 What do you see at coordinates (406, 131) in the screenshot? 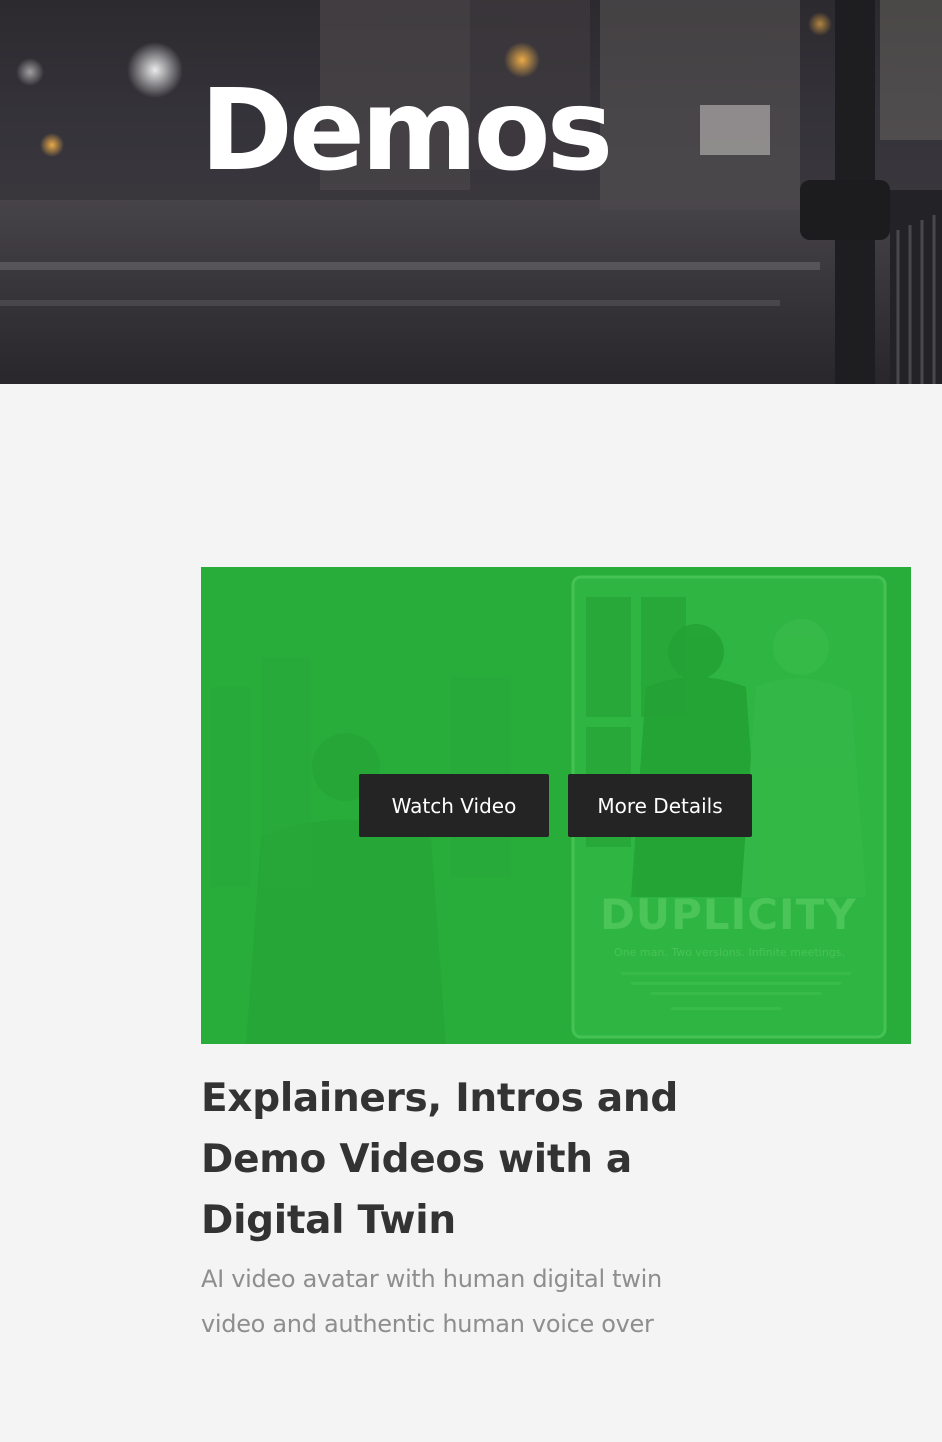
I see `page-title: Demos` at bounding box center [406, 131].